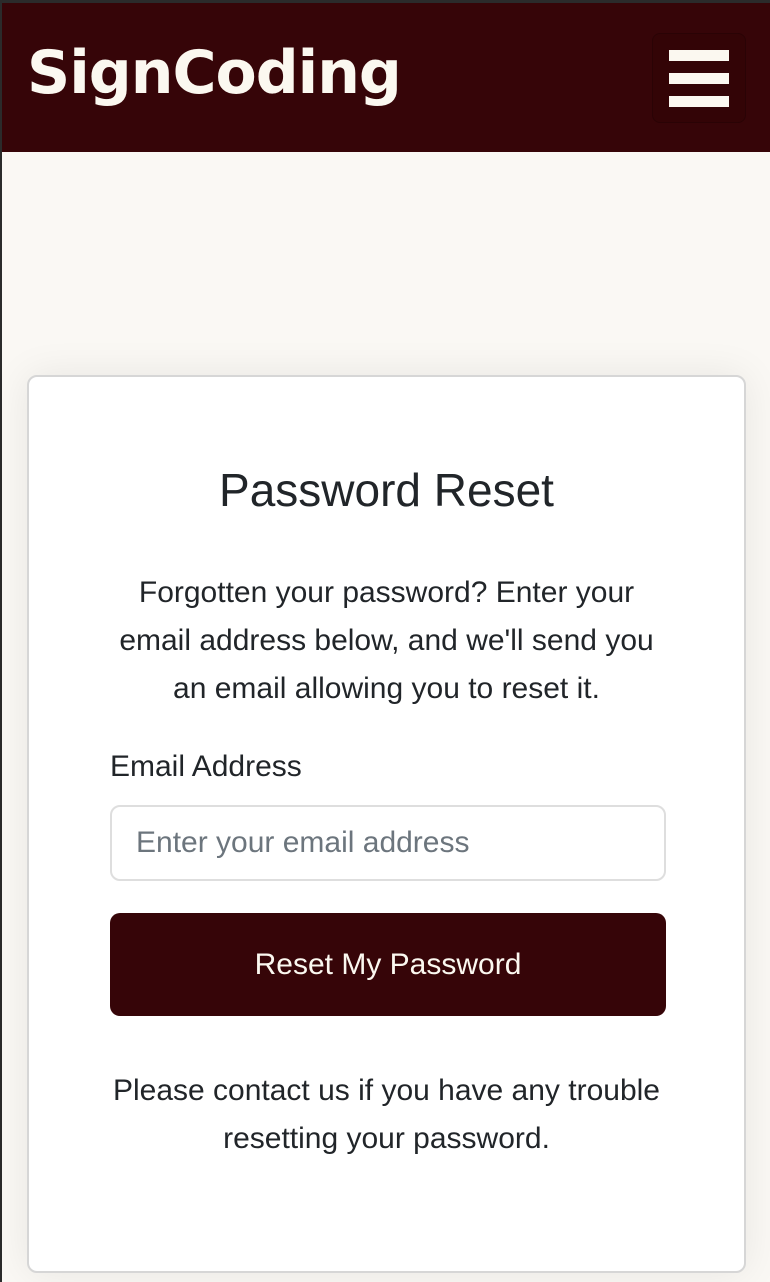 This screenshot has width=770, height=1282. What do you see at coordinates (386, 490) in the screenshot?
I see `page-title: Password Reset` at bounding box center [386, 490].